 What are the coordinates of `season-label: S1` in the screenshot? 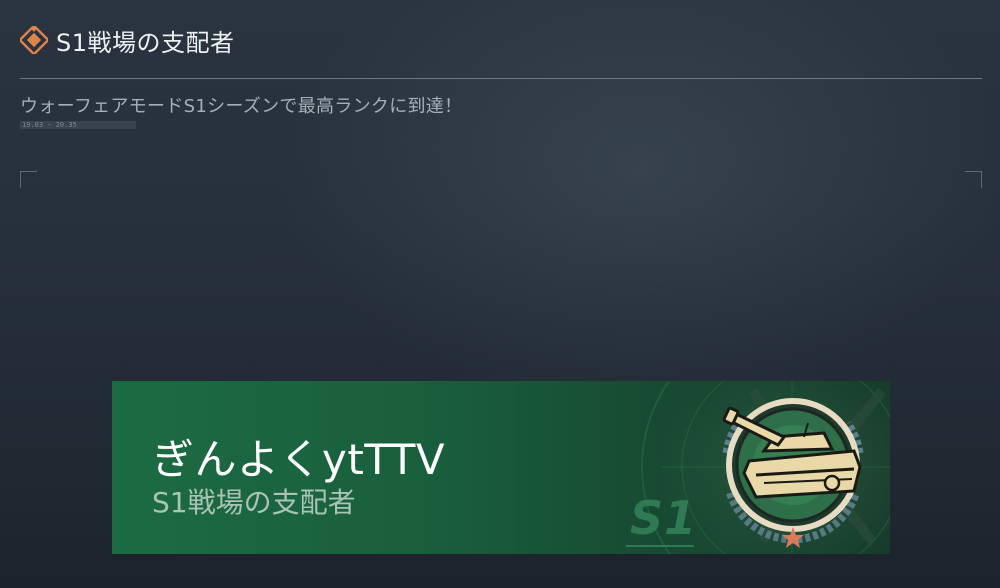 It's located at (664, 518).